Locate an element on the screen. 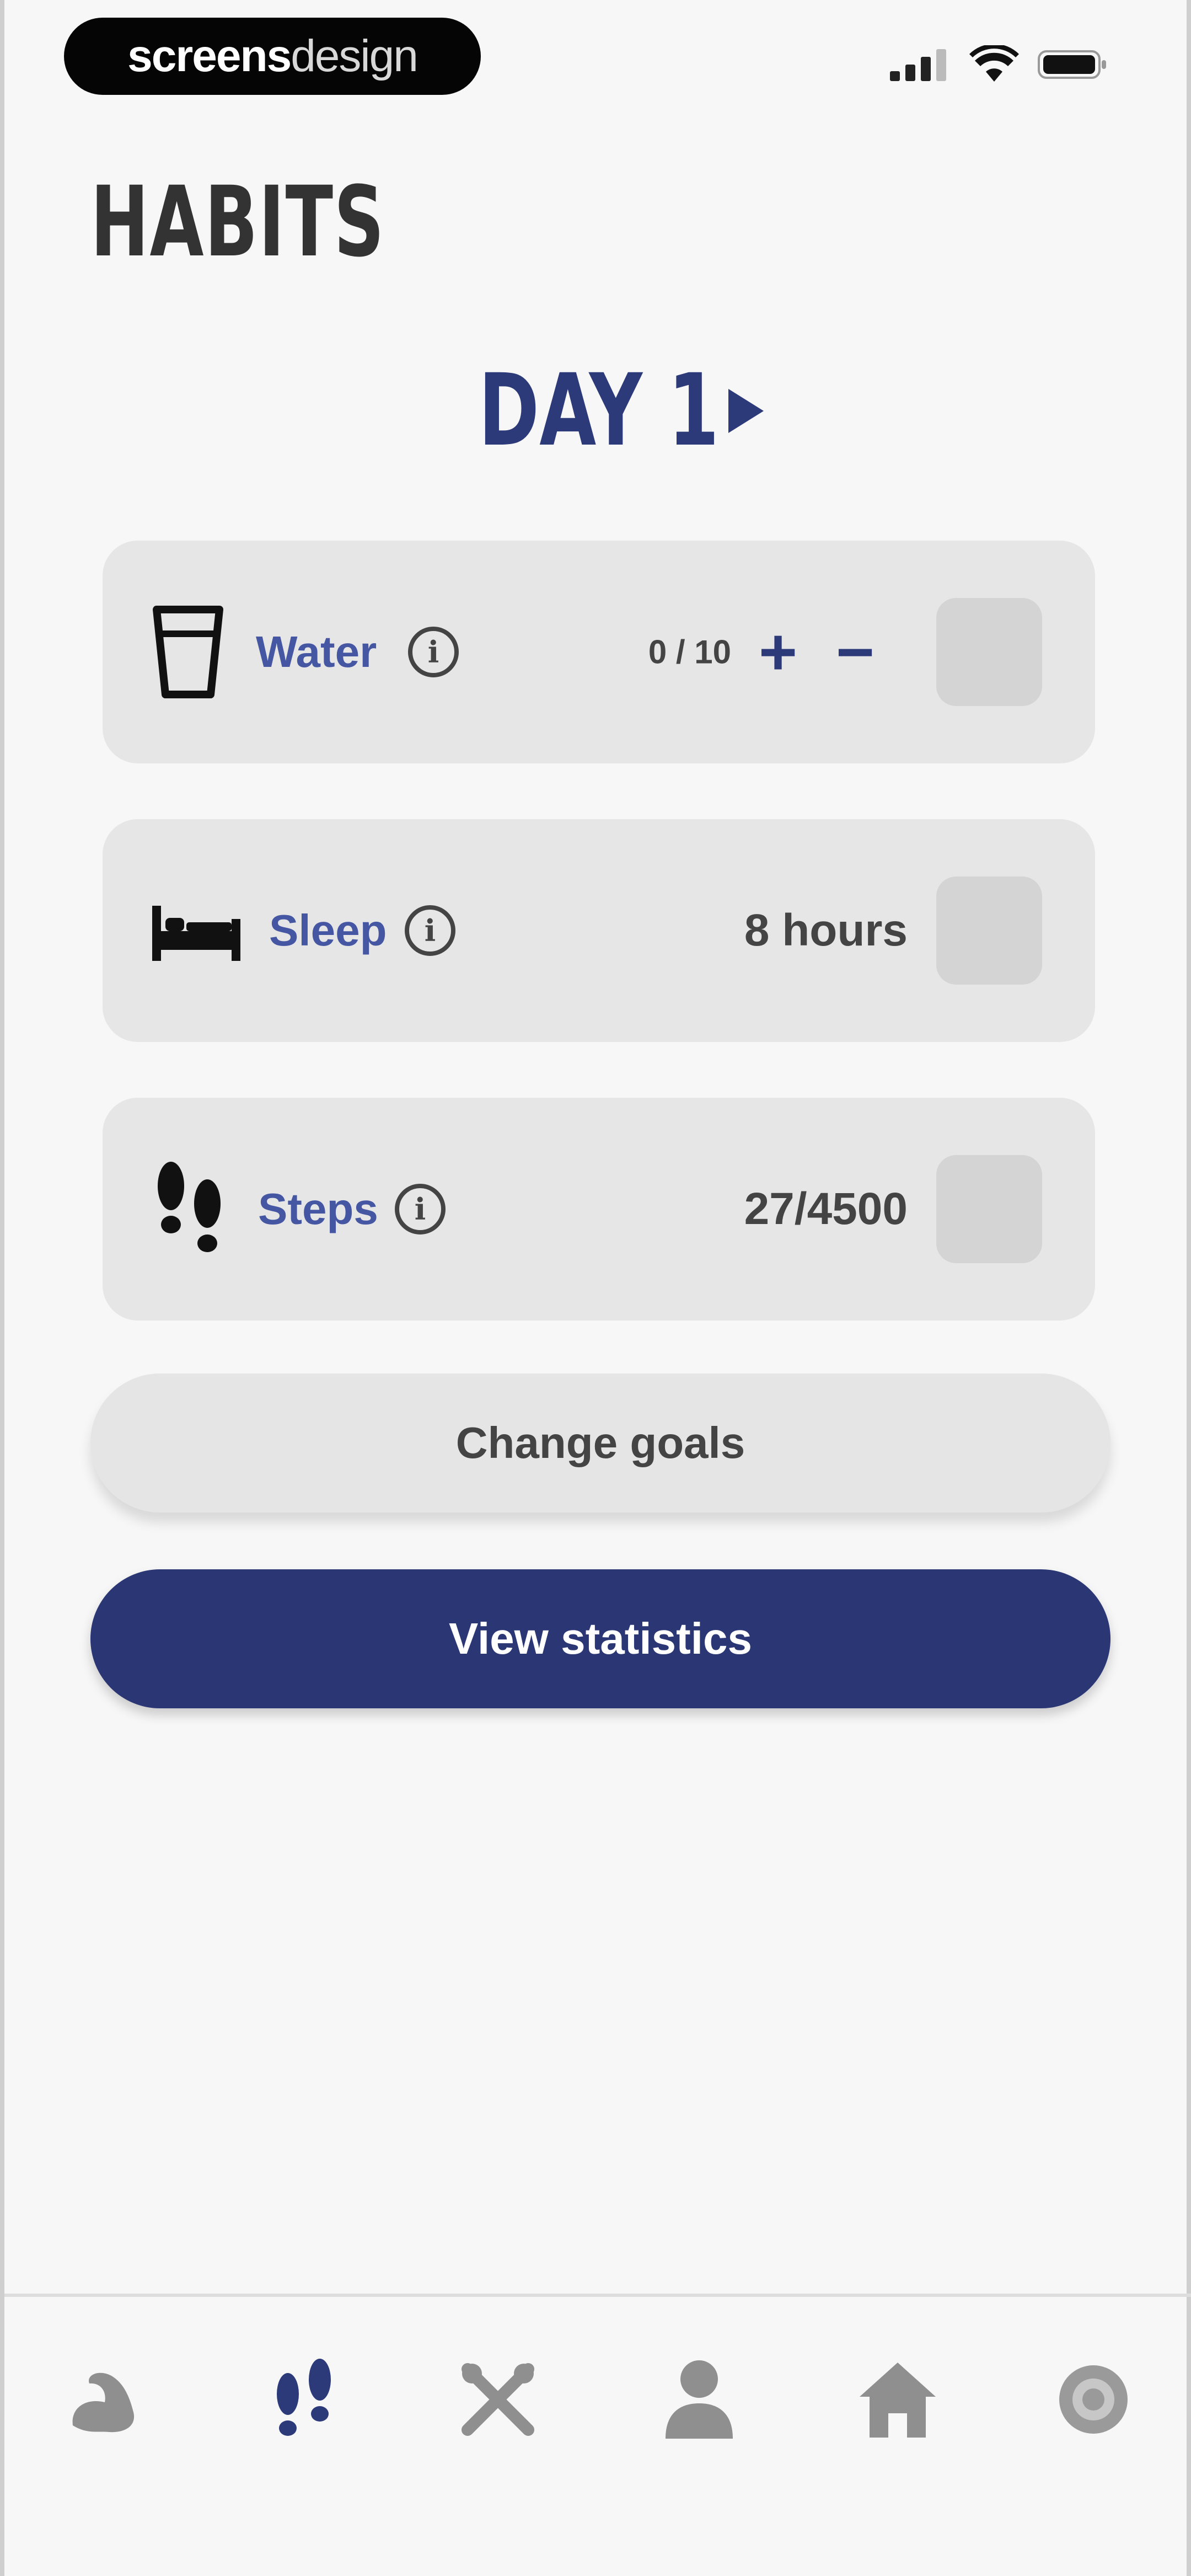  settings-icon is located at coordinates (1093, 2399).